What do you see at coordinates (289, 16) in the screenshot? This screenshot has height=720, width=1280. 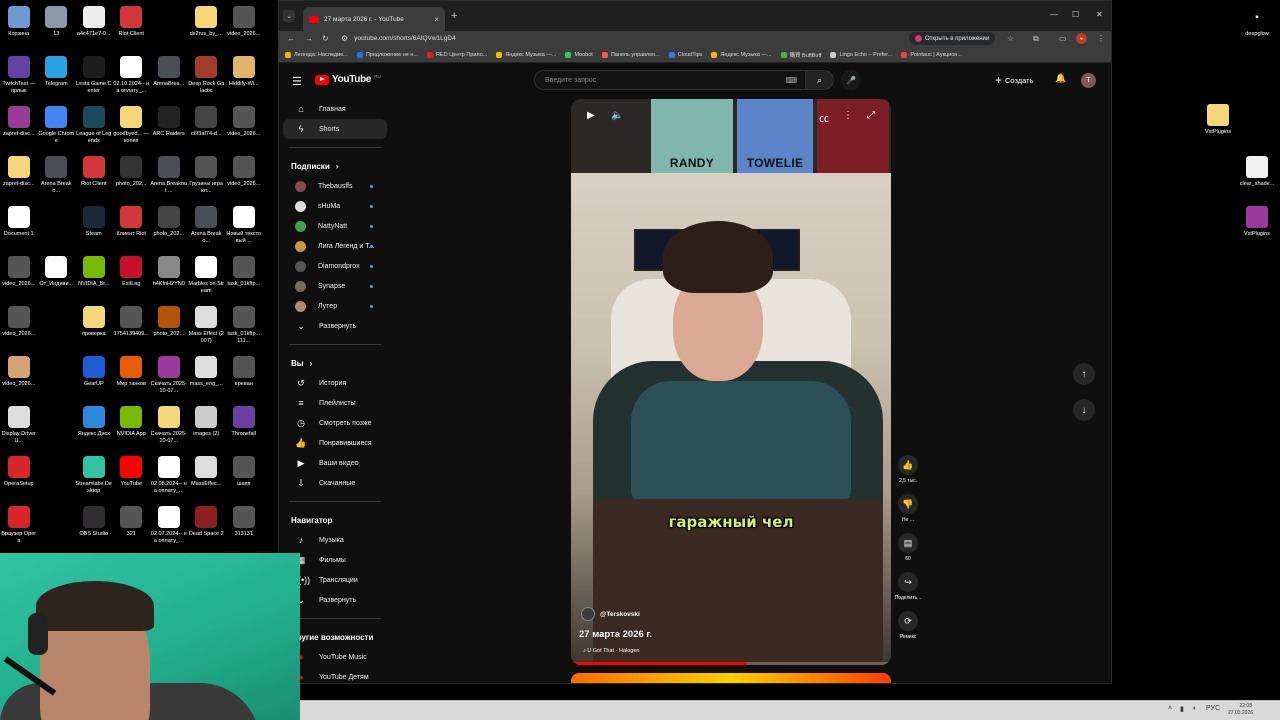 I see `tab-search-button: ⌄` at bounding box center [289, 16].